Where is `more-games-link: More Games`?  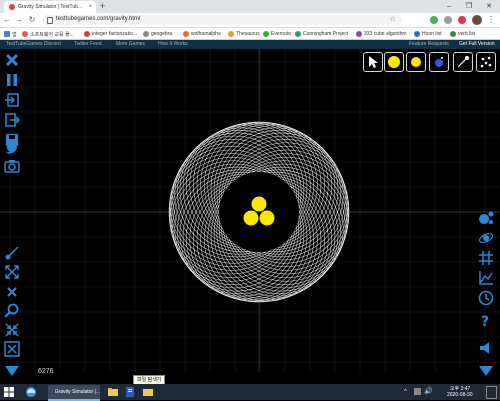
more-games-link: More Games is located at coordinates (130, 44).